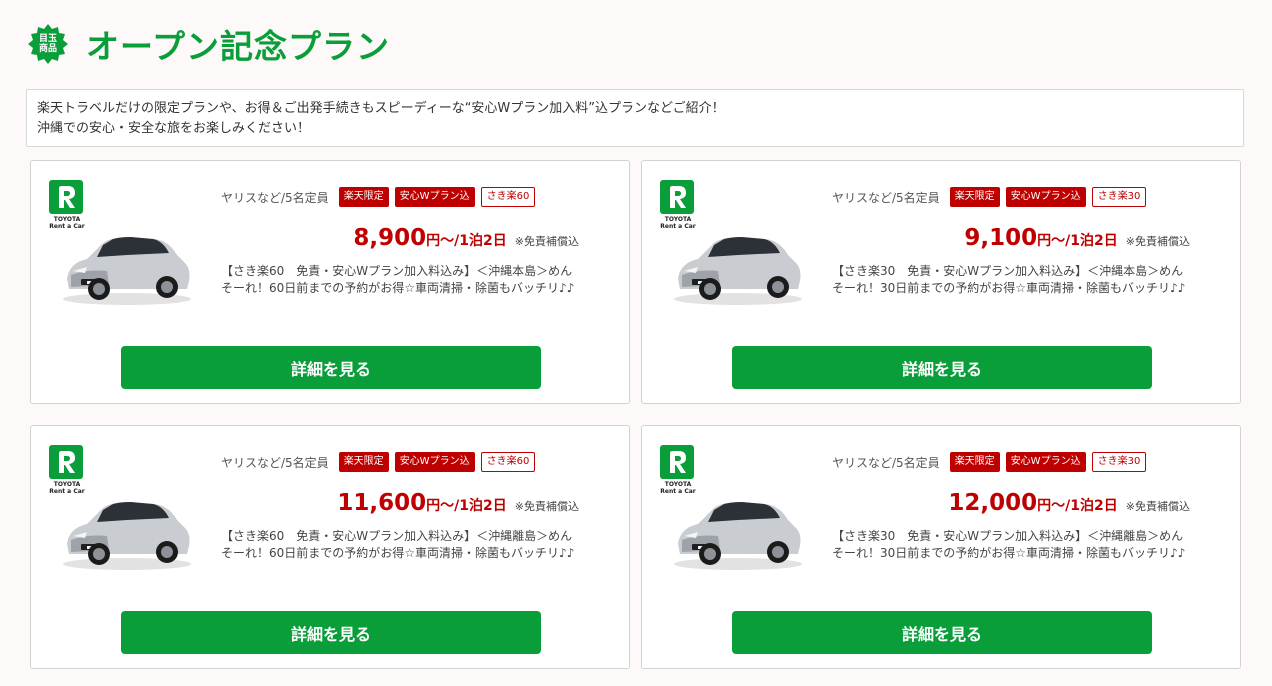 The image size is (1272, 686). Describe the element at coordinates (238, 46) in the screenshot. I see `page-title: オープン記念プラン` at that location.